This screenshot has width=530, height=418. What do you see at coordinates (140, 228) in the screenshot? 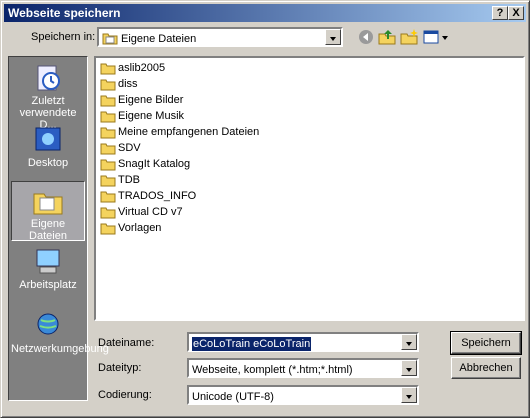
I see `file-name: Vorlagen` at bounding box center [140, 228].